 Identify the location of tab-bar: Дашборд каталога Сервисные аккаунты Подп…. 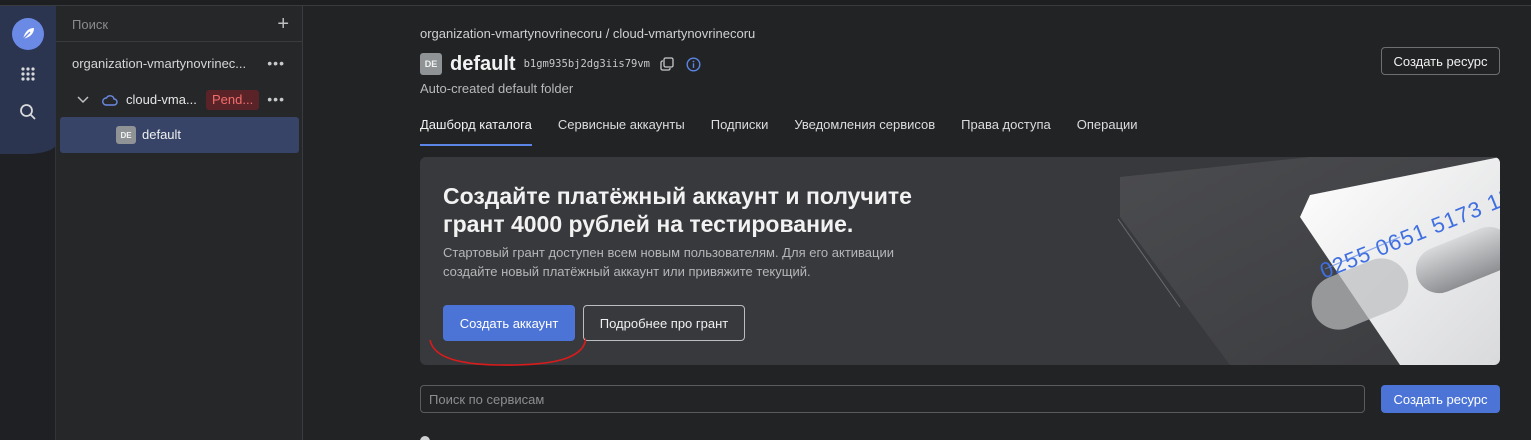
(792, 129).